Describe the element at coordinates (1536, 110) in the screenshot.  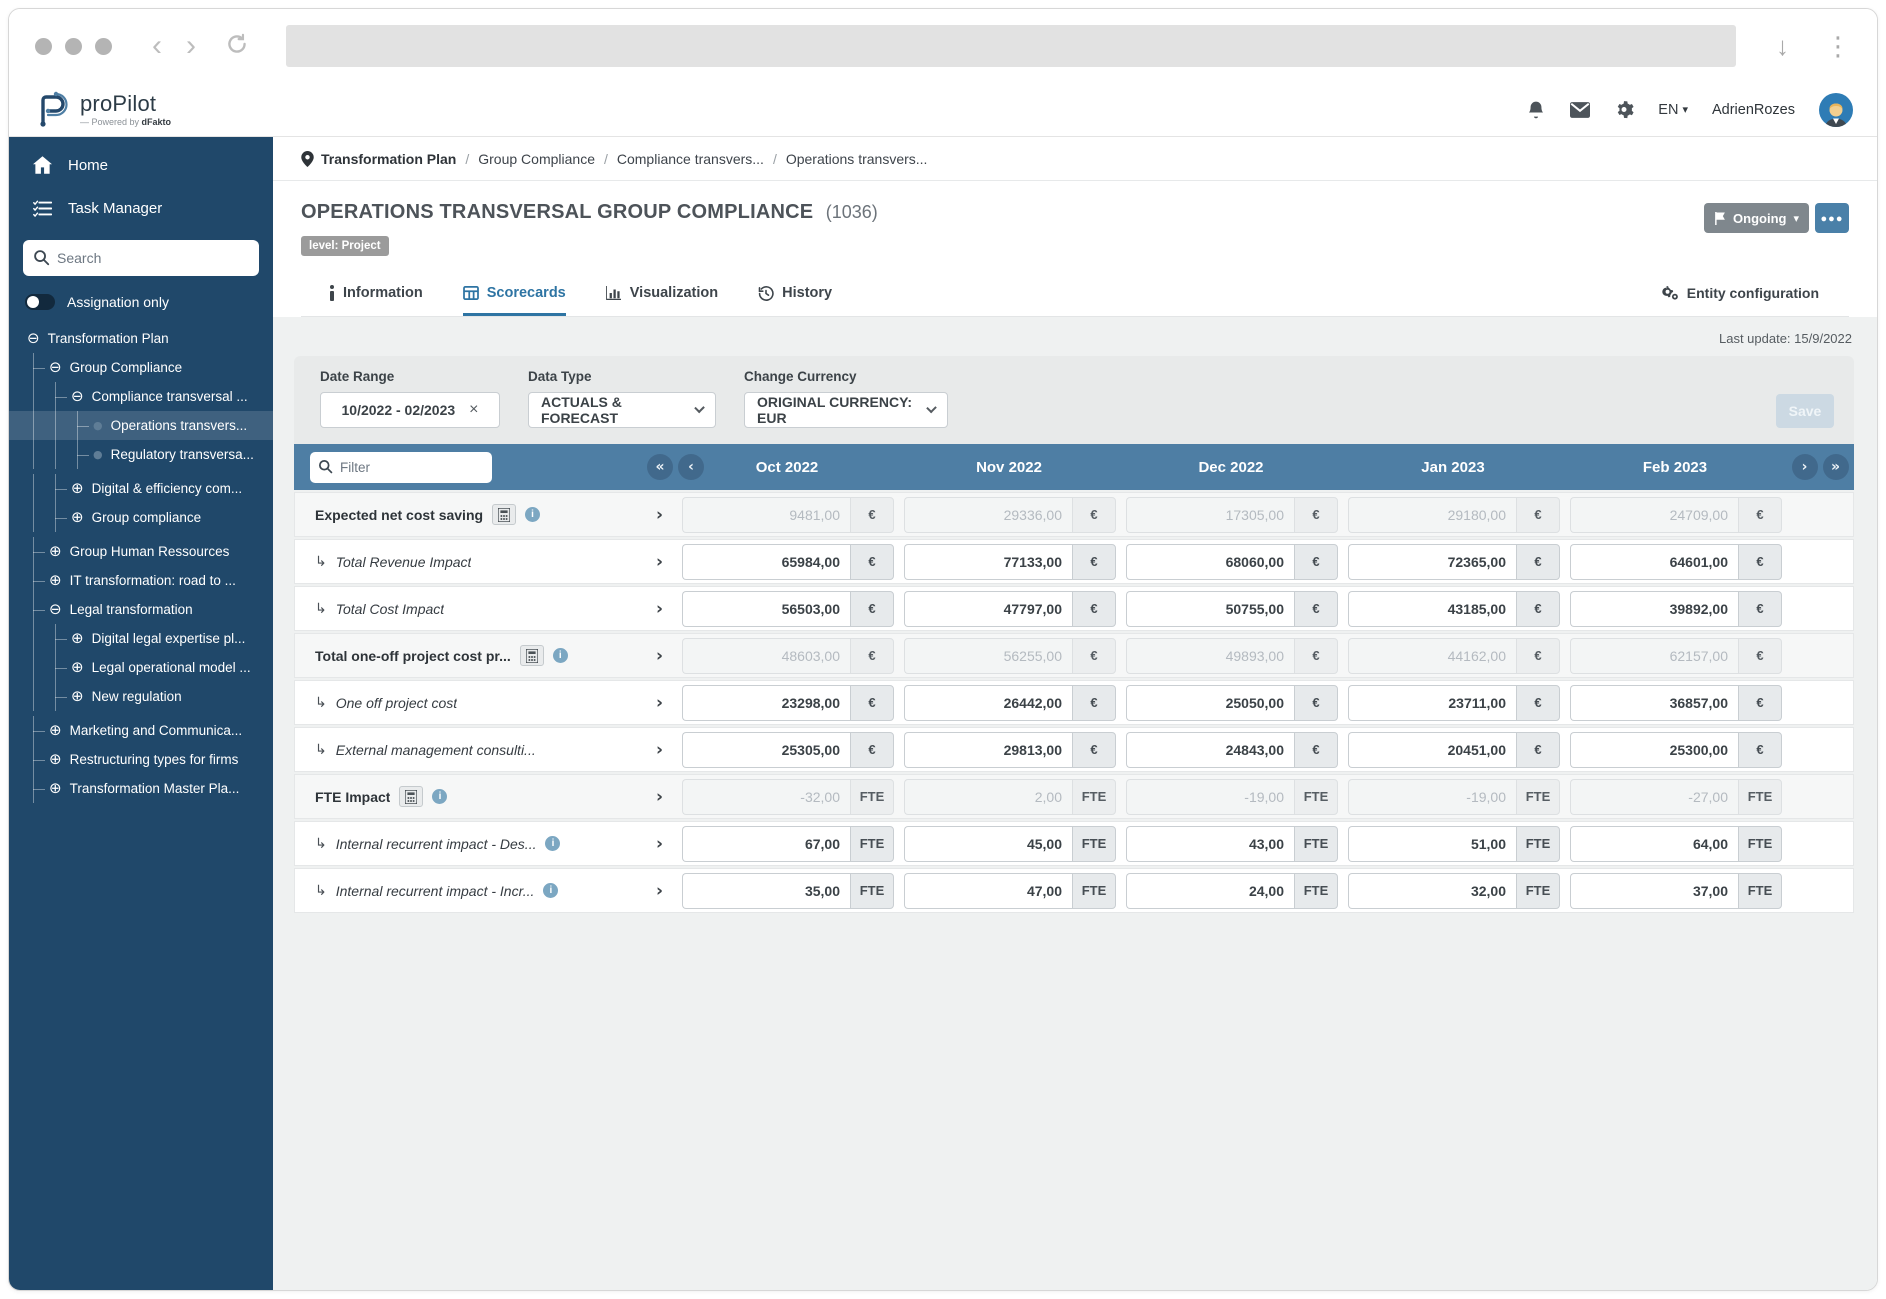
I see `notifications-bell-icon` at that location.